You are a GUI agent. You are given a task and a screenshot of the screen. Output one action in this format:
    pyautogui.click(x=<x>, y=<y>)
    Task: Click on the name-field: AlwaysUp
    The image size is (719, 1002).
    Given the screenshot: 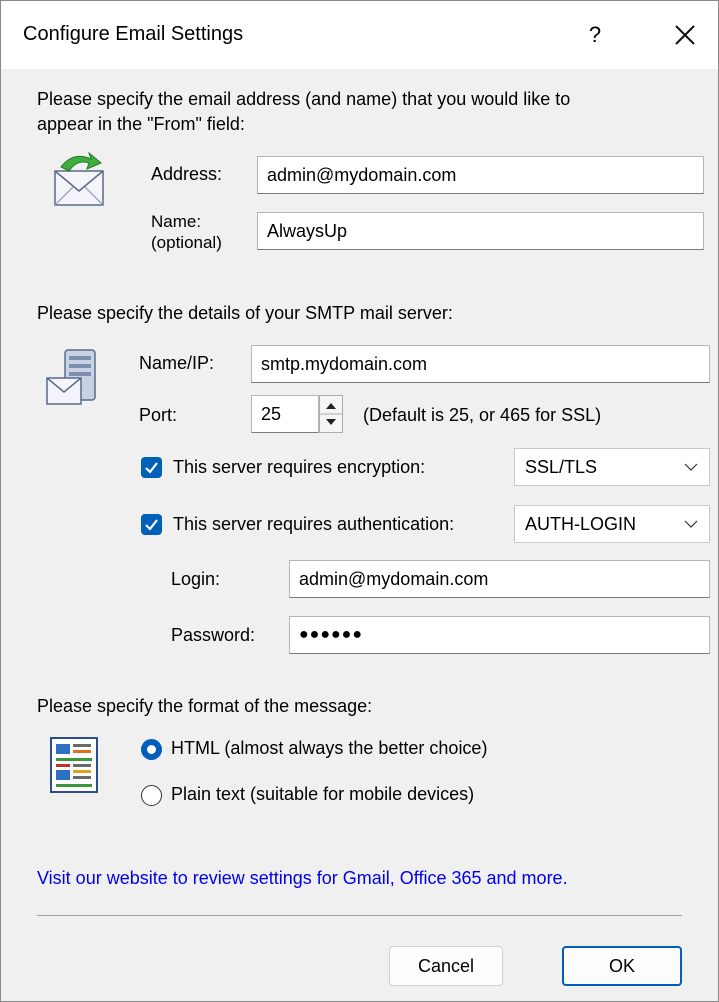 What is the action you would take?
    pyautogui.click(x=480, y=231)
    